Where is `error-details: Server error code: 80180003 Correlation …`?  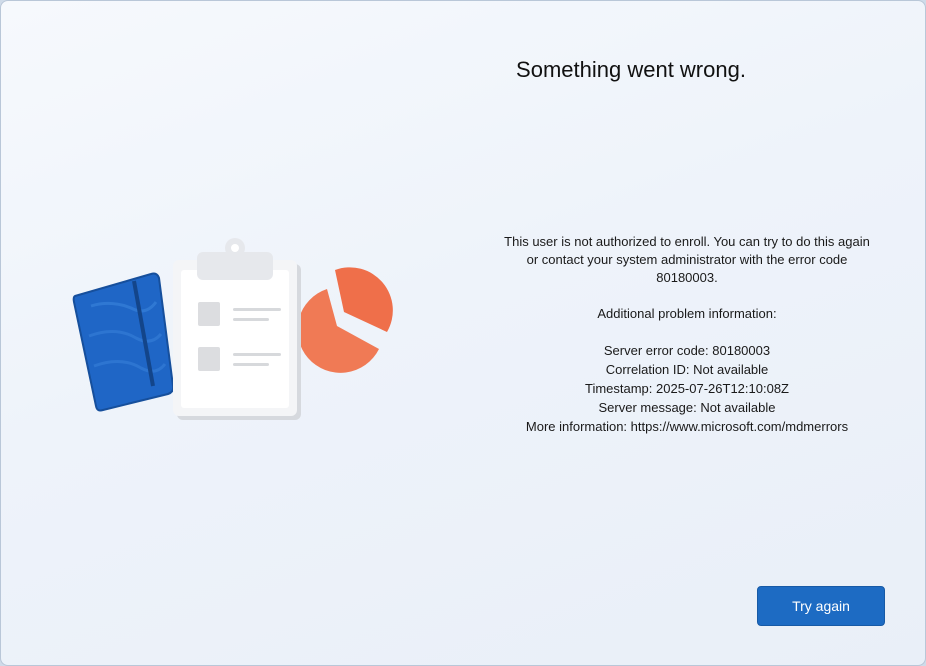
error-details: Server error code: 80180003 Correlation … is located at coordinates (687, 388).